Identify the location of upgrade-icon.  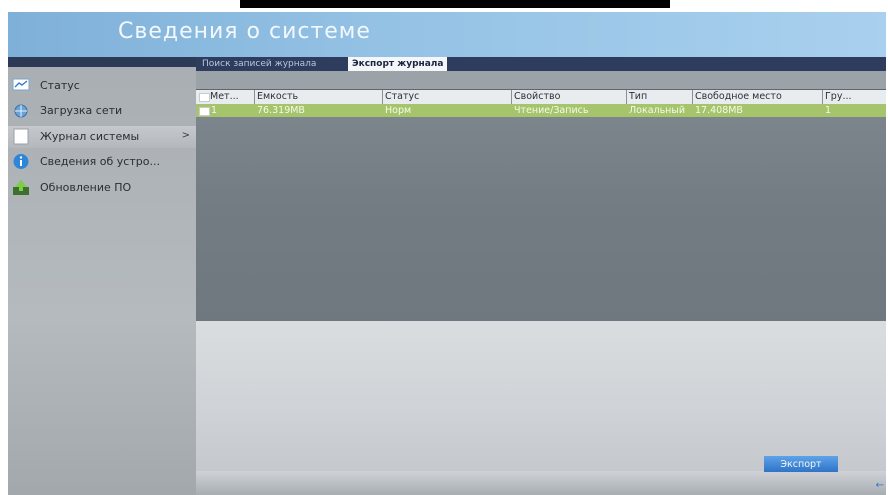
(21, 187).